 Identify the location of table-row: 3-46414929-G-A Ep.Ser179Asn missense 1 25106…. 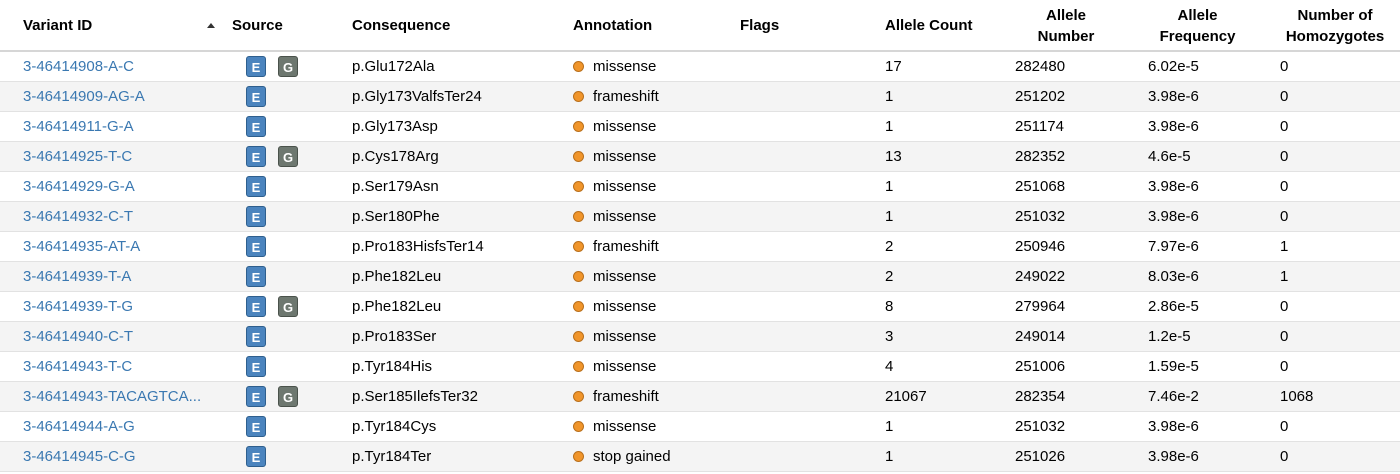
(700, 187).